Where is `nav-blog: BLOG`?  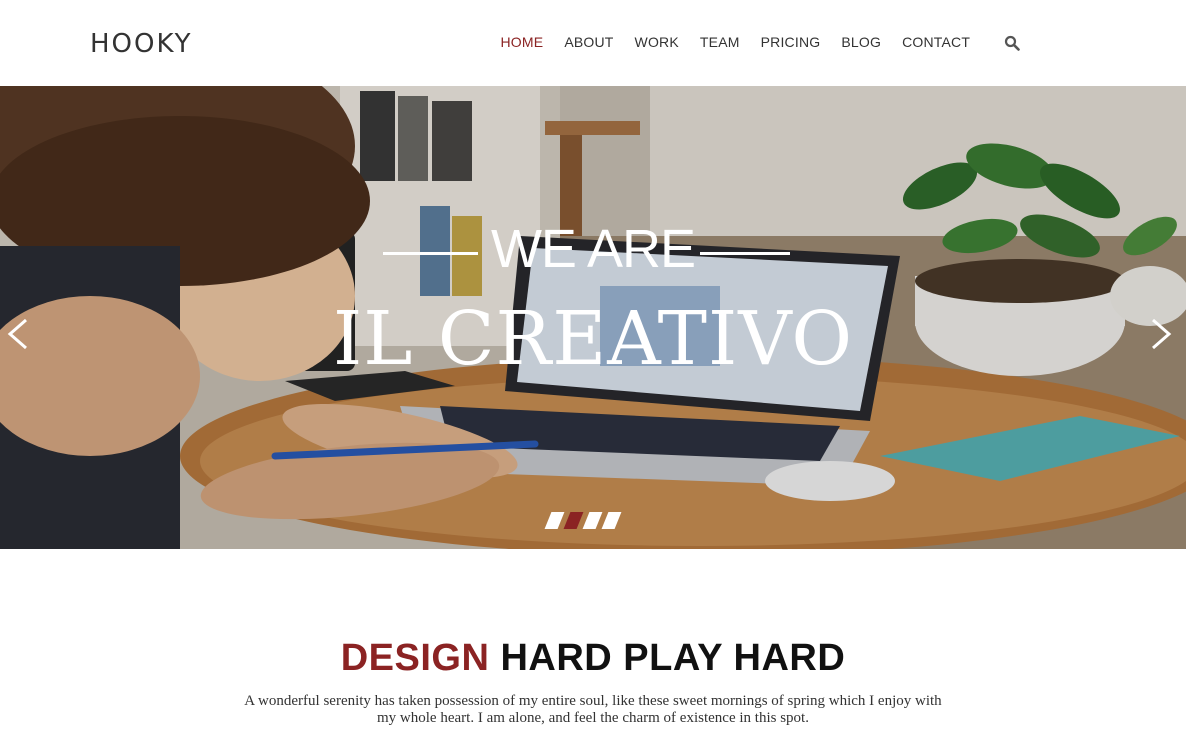
nav-blog: BLOG is located at coordinates (861, 42).